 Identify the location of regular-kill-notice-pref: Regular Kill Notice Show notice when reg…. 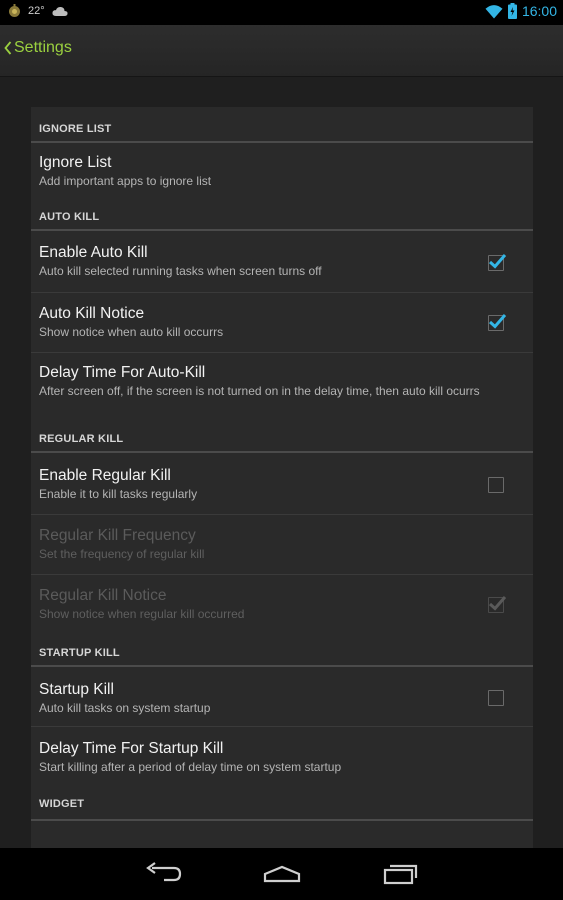
(282, 605).